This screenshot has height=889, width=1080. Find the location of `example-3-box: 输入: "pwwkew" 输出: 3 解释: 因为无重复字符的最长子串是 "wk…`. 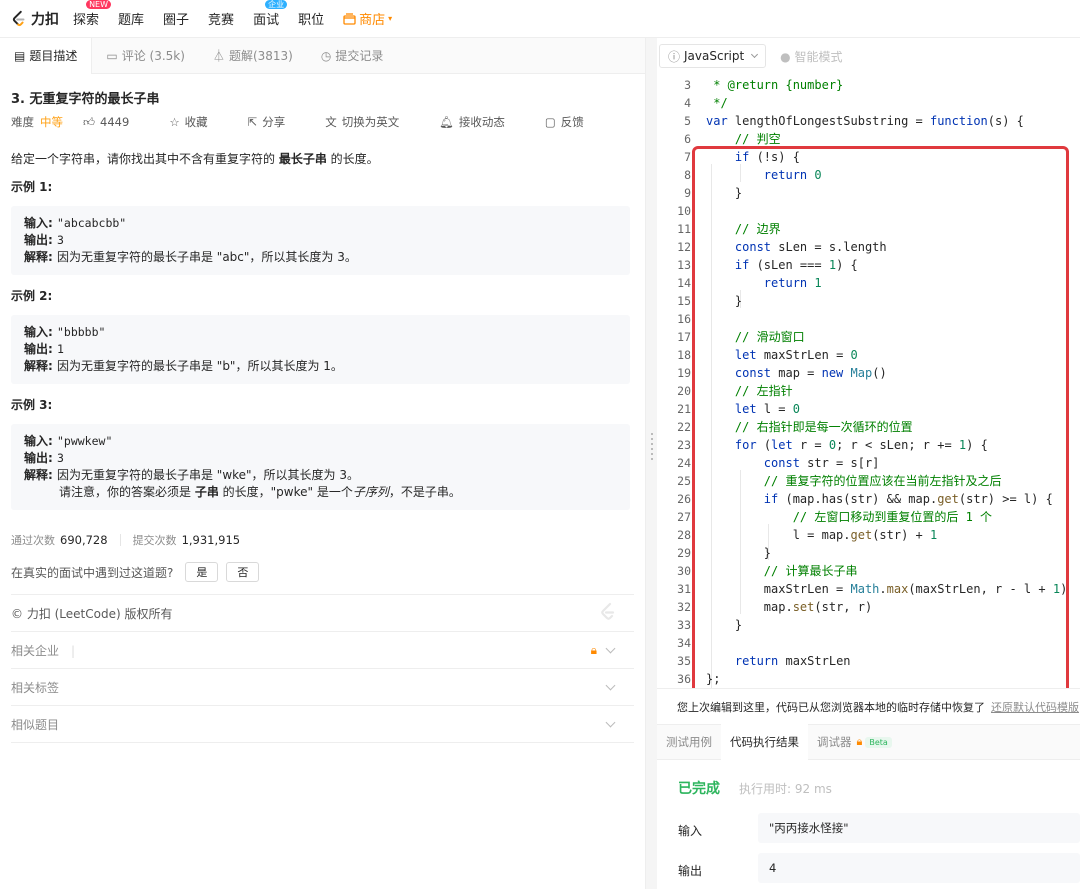

example-3-box: 输入: "pwwkew" 输出: 3 解释: 因为无重复字符的最长子串是 "wk… is located at coordinates (320, 467).